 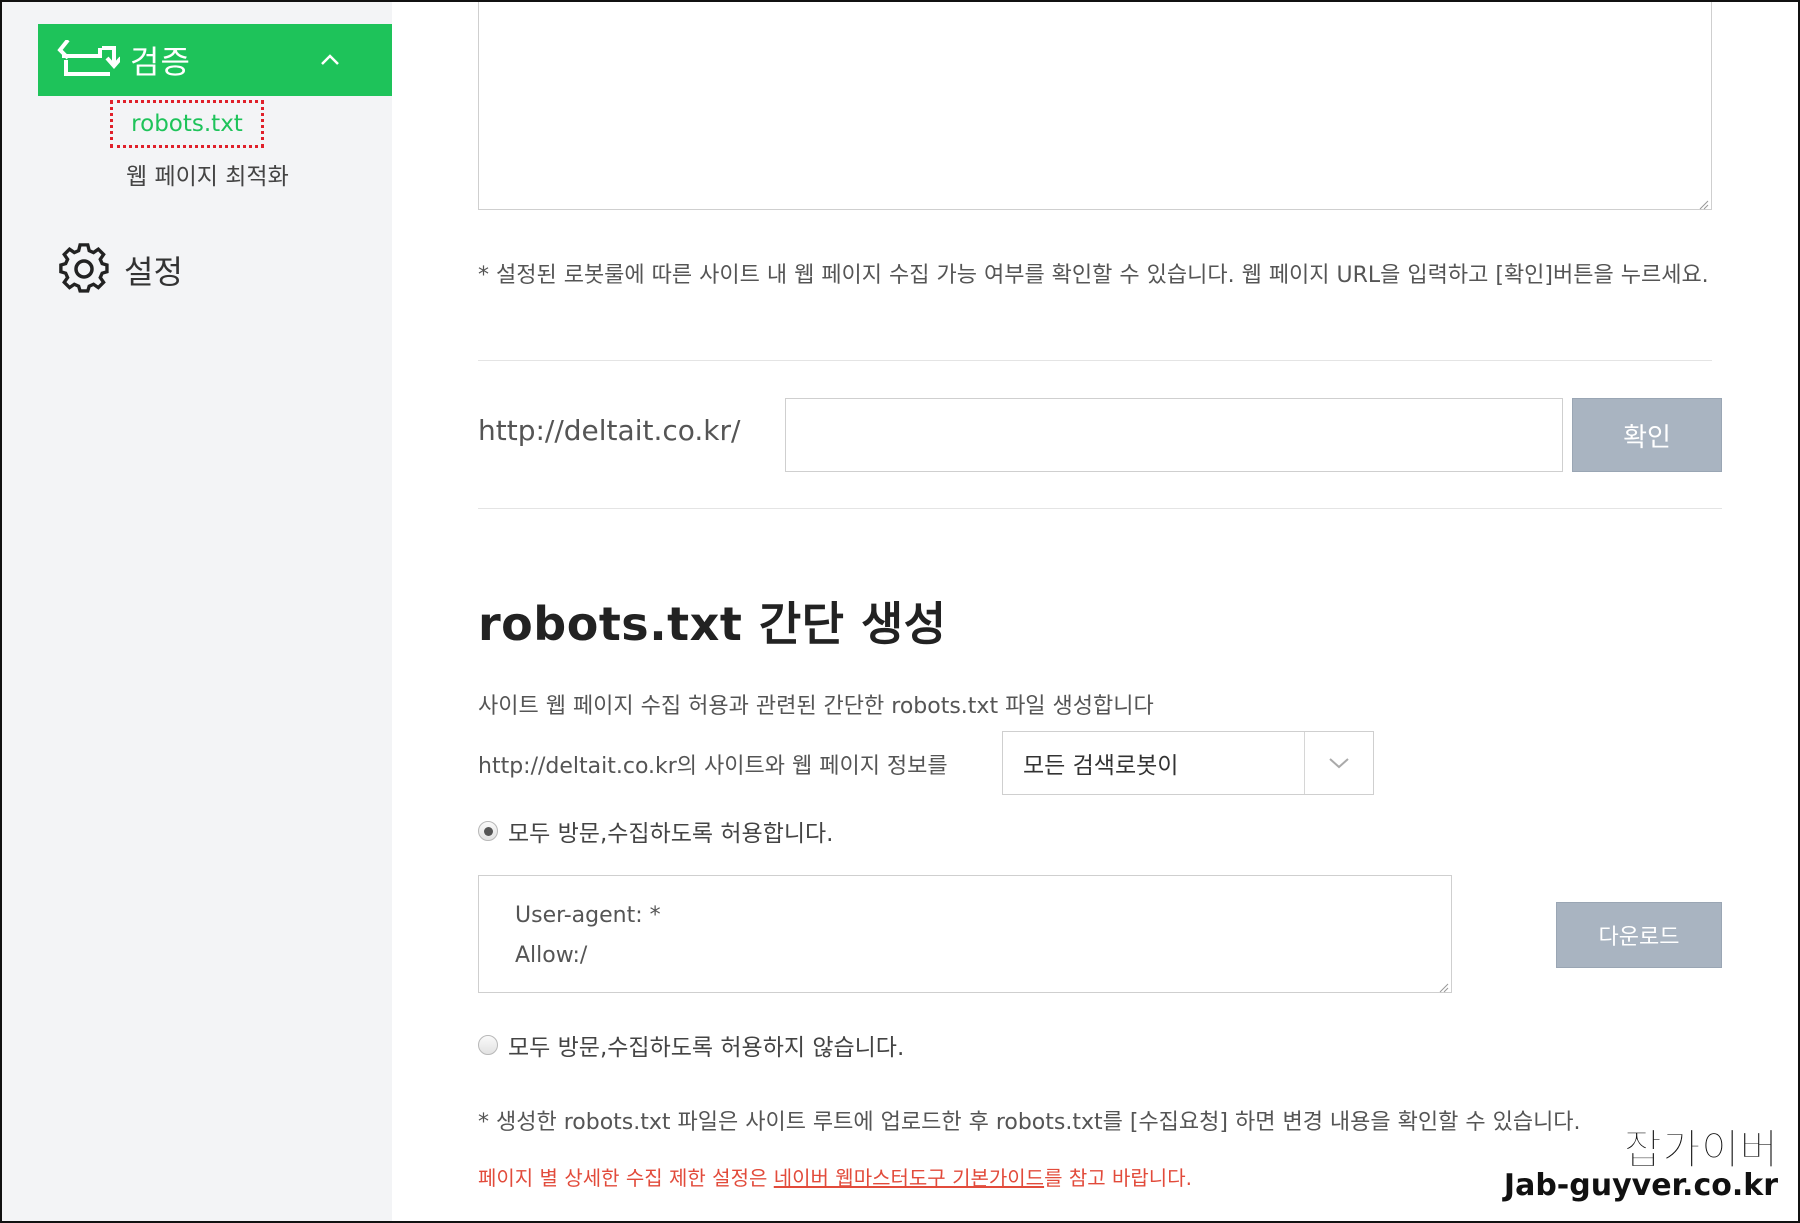 What do you see at coordinates (1639, 935) in the screenshot?
I see `download-button: 다운로드` at bounding box center [1639, 935].